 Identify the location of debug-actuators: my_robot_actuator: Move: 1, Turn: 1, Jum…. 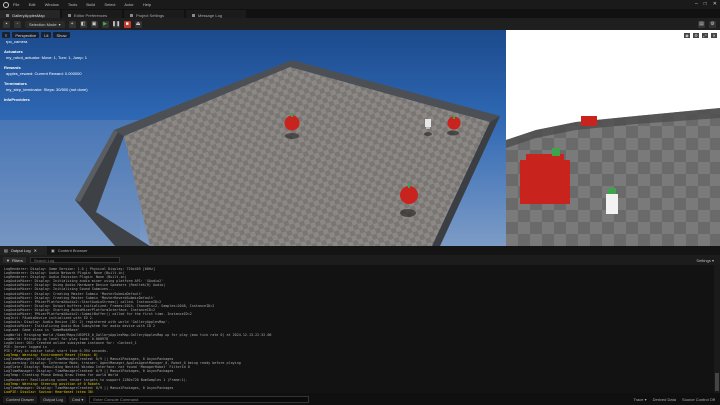
(46, 57).